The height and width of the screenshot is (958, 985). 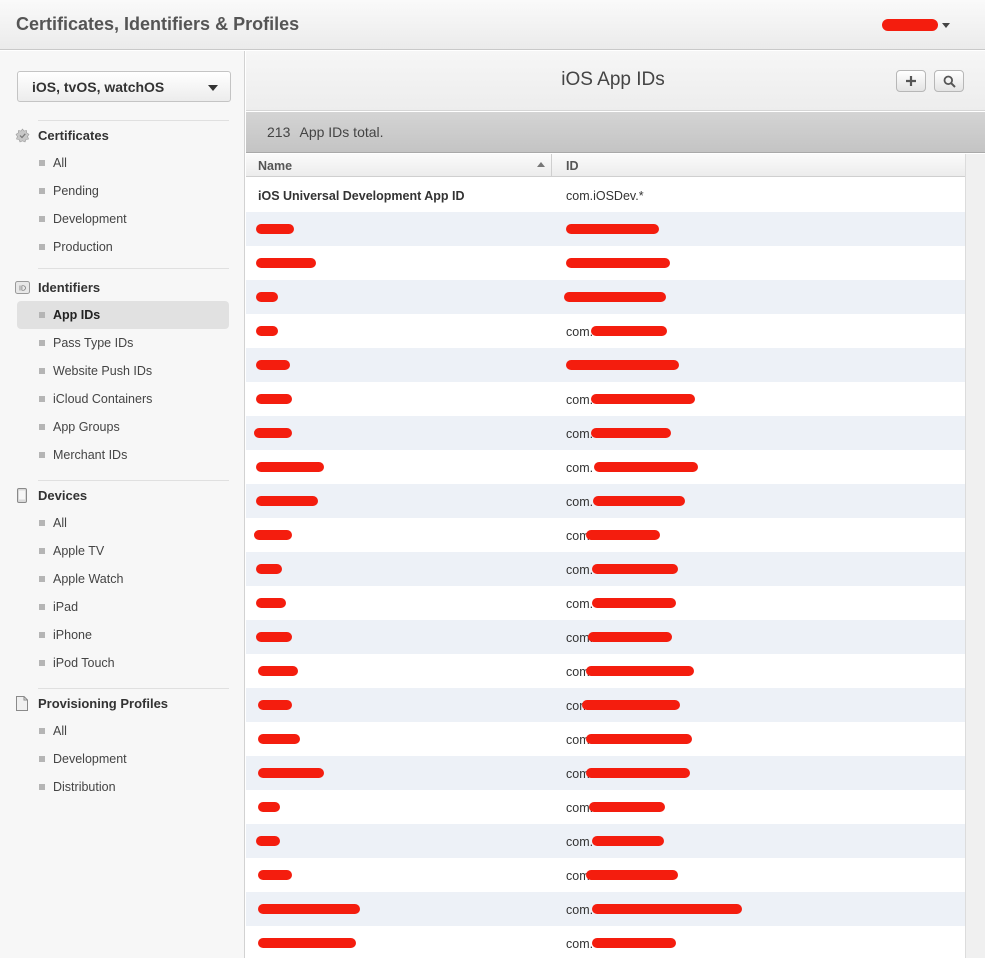 What do you see at coordinates (158, 24) in the screenshot?
I see `app-title: Certificates, Identifiers & Profiles` at bounding box center [158, 24].